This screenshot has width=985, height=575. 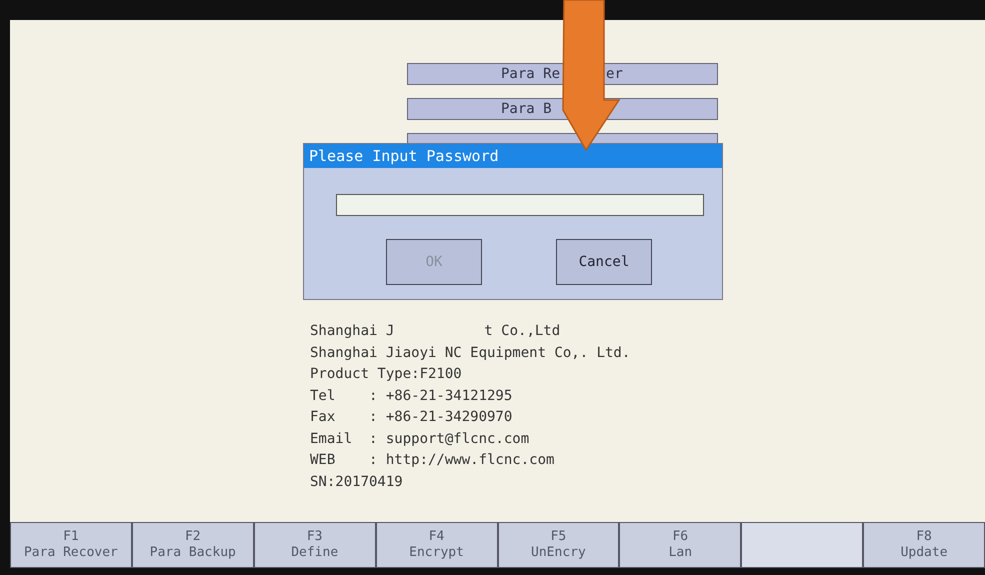 What do you see at coordinates (352, 332) in the screenshot?
I see `info-text: Shanghai J` at bounding box center [352, 332].